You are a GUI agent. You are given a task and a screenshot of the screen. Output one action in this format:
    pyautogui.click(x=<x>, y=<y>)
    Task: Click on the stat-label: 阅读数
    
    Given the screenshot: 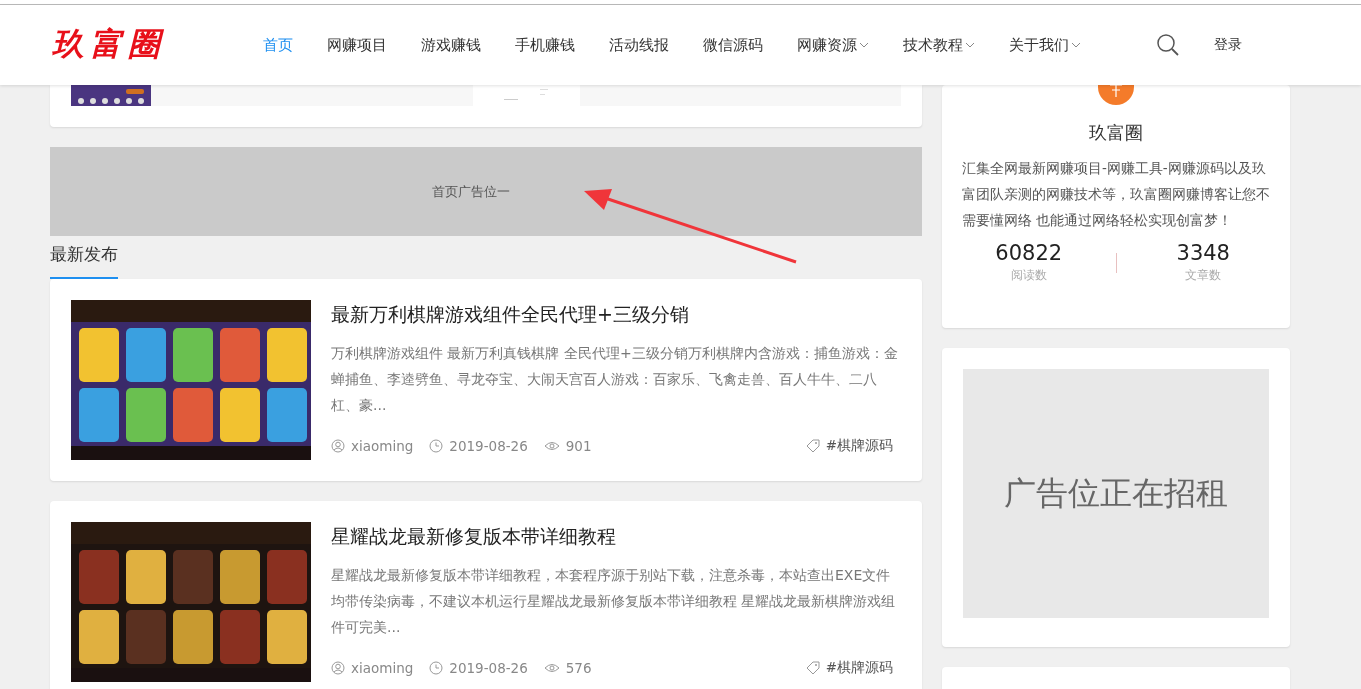 What is the action you would take?
    pyautogui.click(x=1028, y=275)
    